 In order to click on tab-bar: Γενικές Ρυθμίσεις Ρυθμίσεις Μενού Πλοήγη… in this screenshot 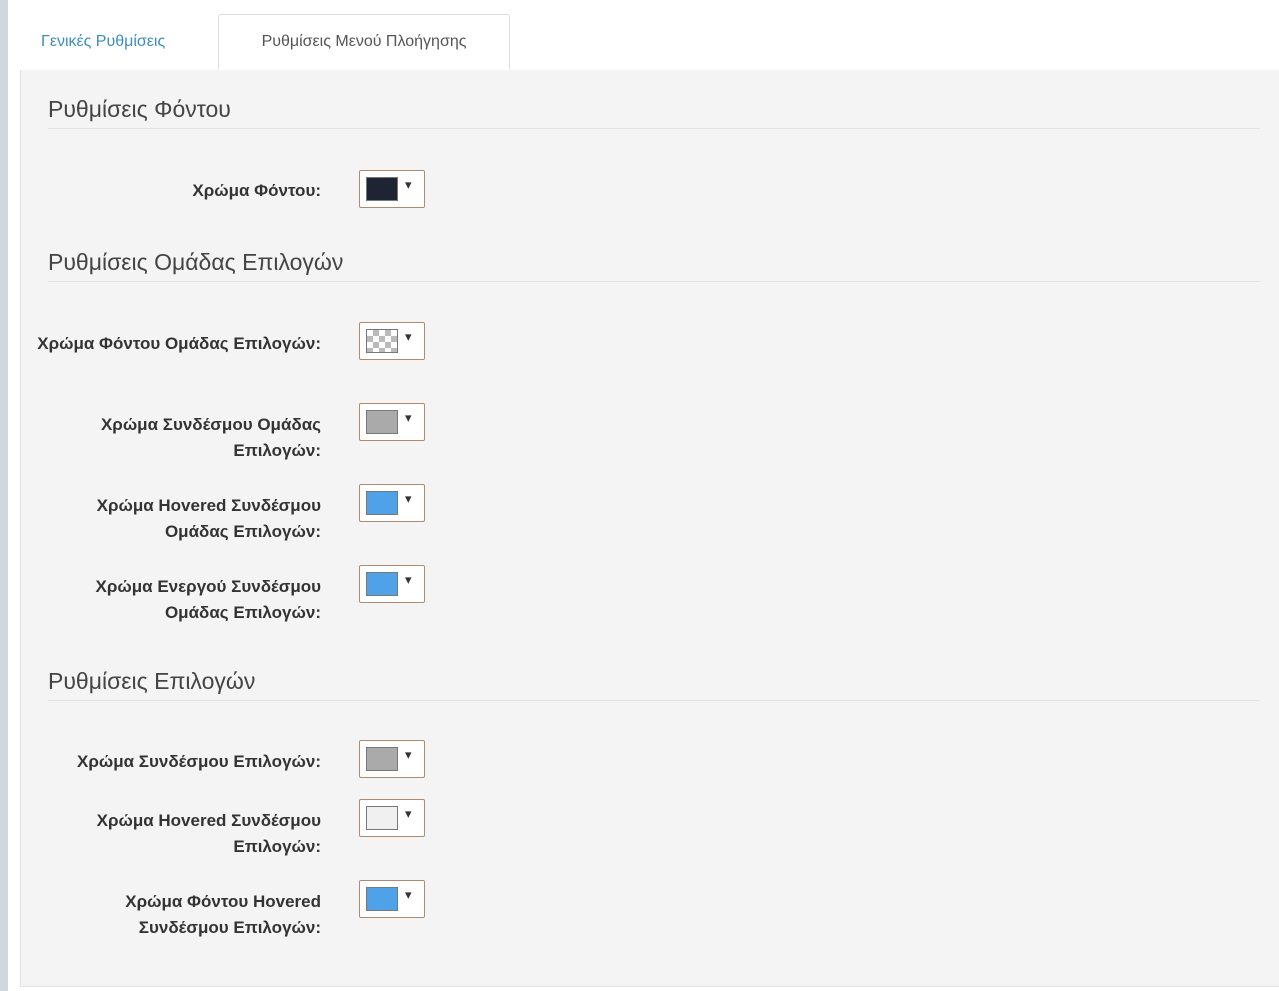, I will do `click(649, 42)`.